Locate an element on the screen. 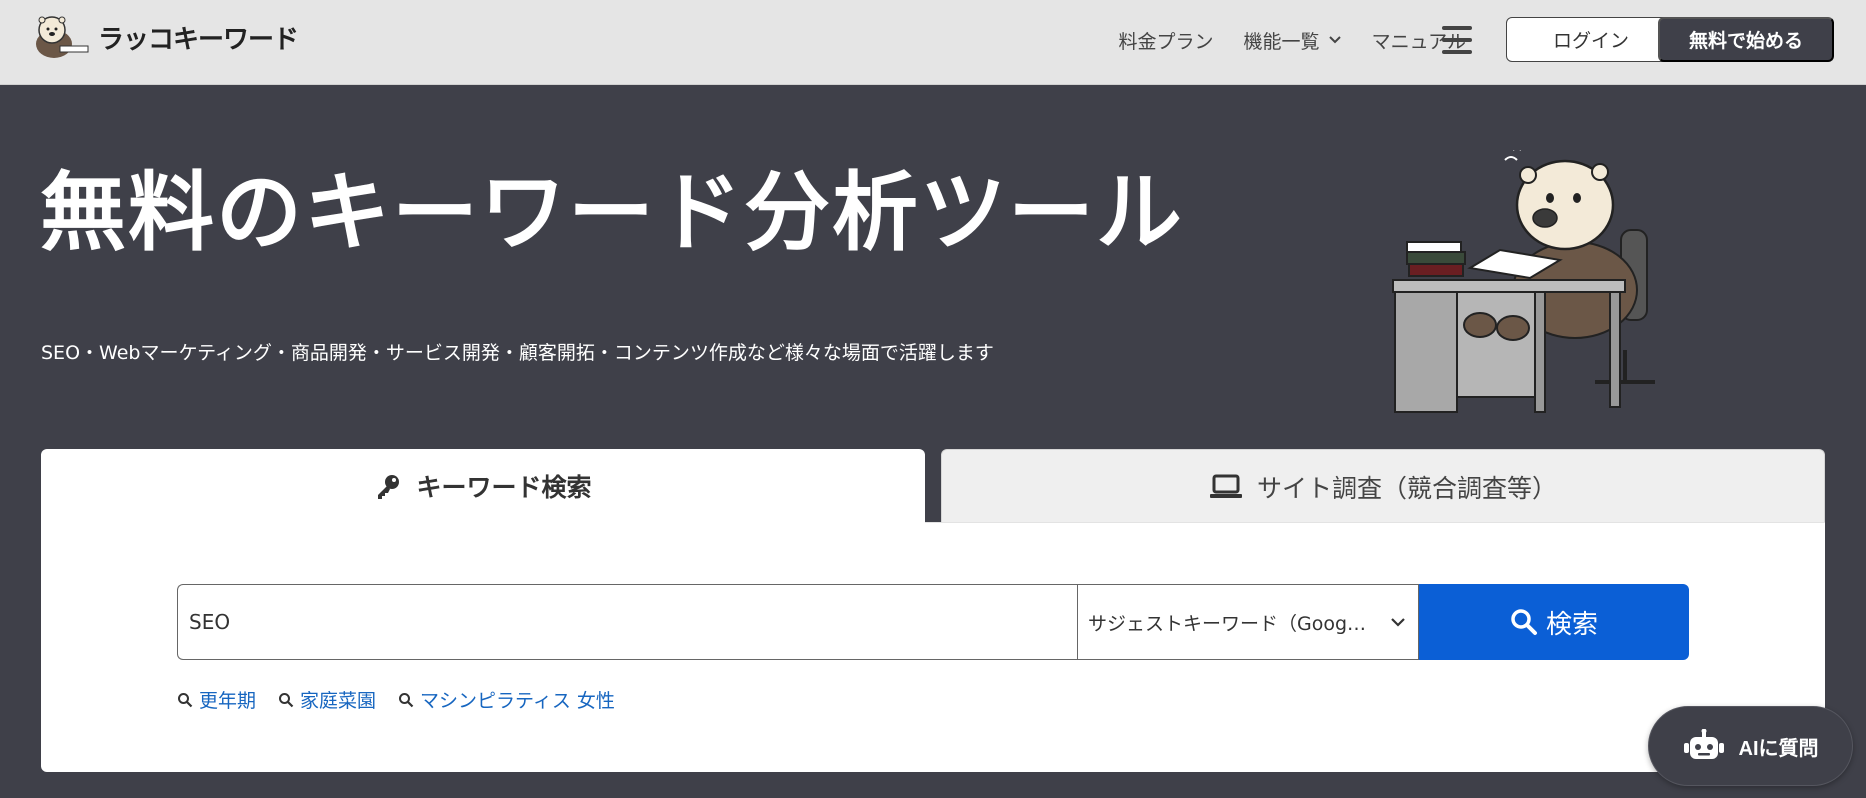  main-nav: 料金プラン 機能一覧 マニュアル is located at coordinates (1292, 40).